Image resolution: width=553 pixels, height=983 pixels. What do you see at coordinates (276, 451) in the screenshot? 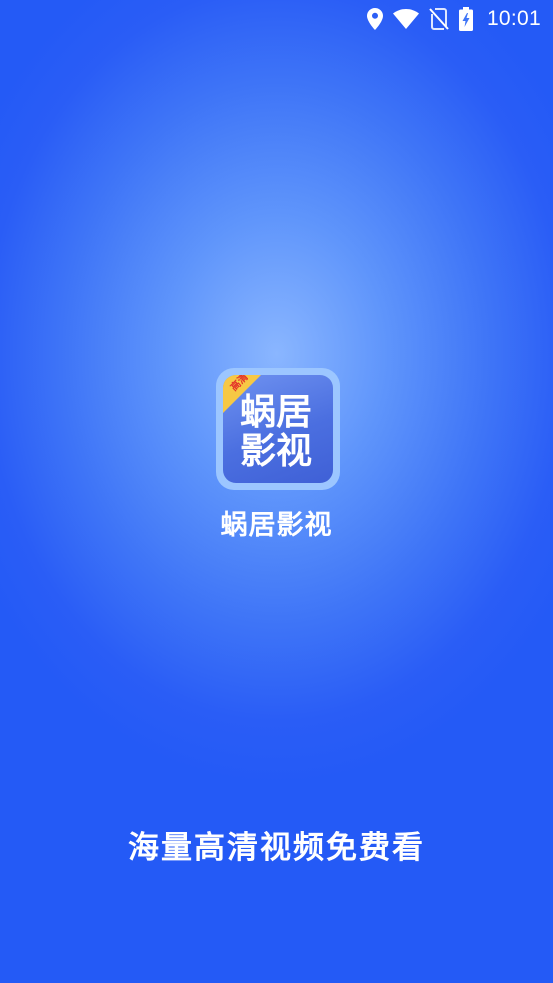
I see `logo-text-line2: 影视` at bounding box center [276, 451].